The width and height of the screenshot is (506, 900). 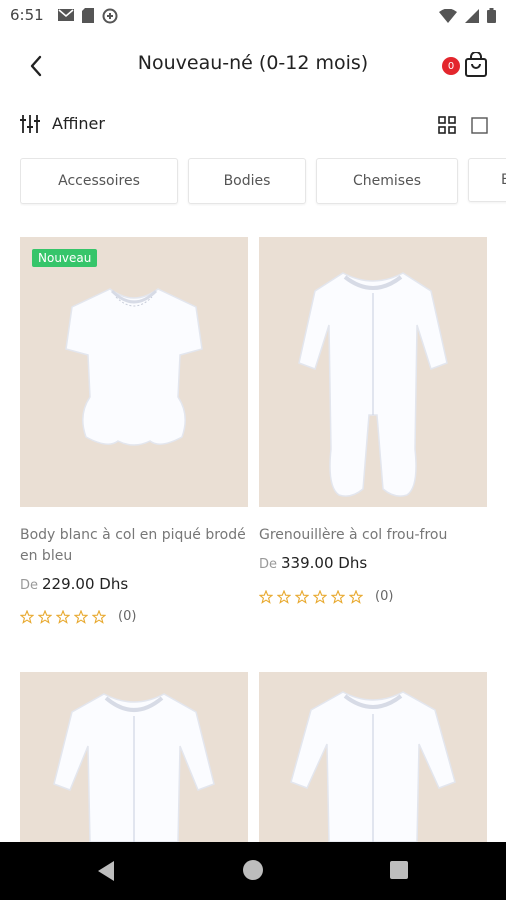 I want to click on category-chips: Accessoires Bodies Chemises B, so click(x=263, y=182).